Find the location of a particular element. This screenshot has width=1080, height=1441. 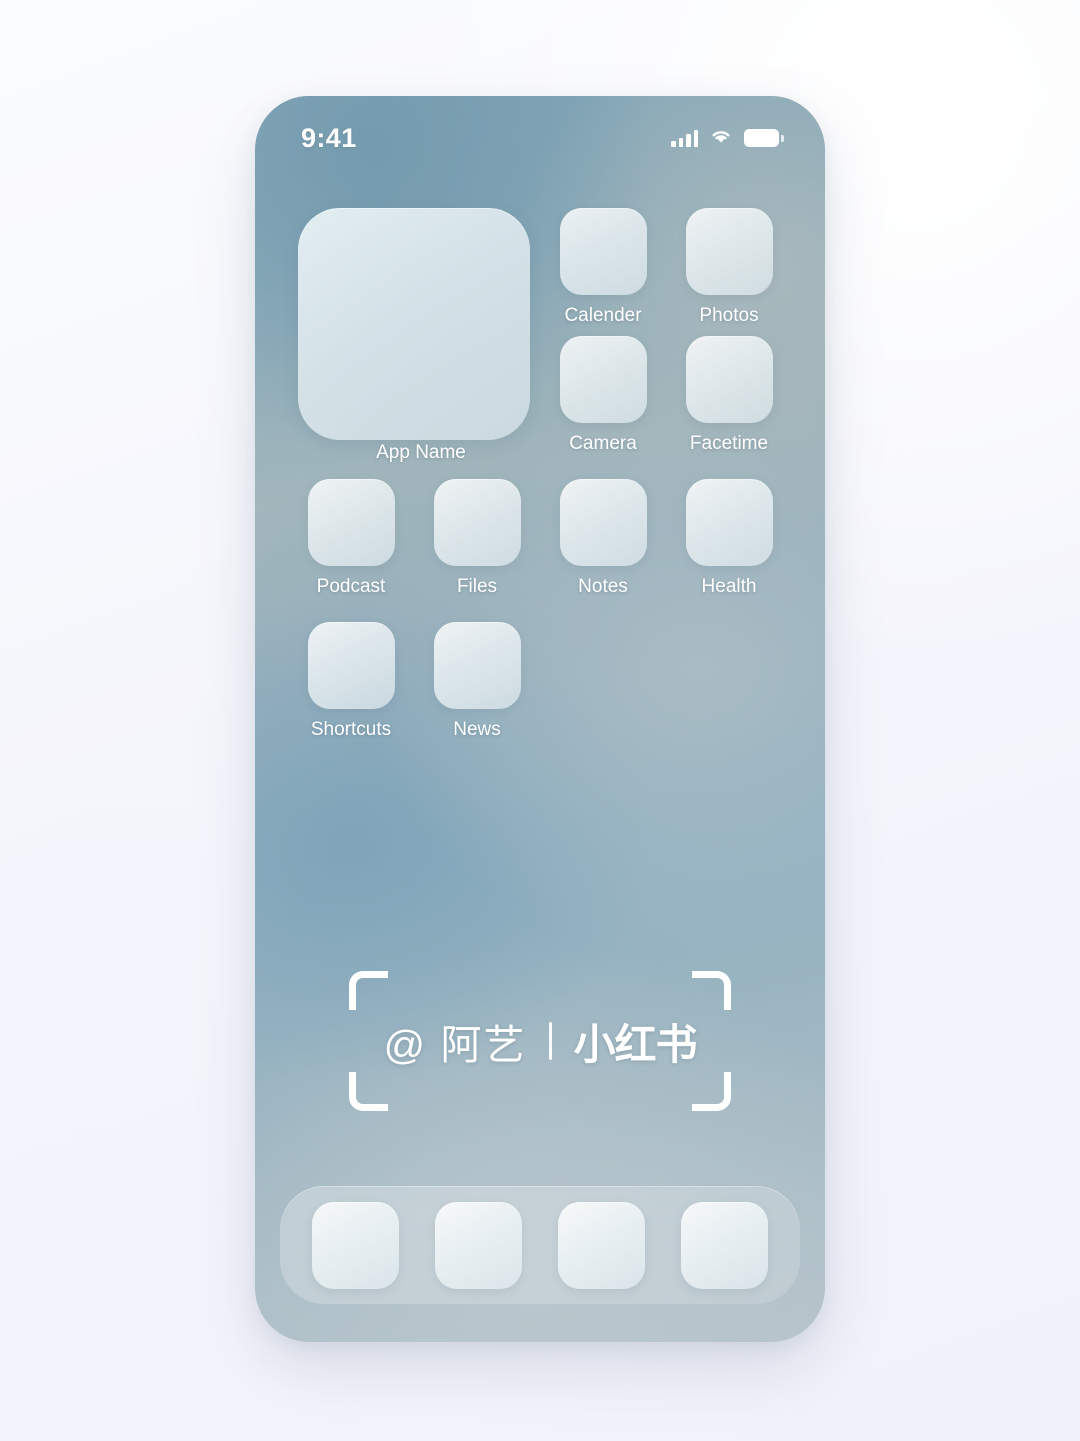

status-bar: 9:41 is located at coordinates (540, 138).